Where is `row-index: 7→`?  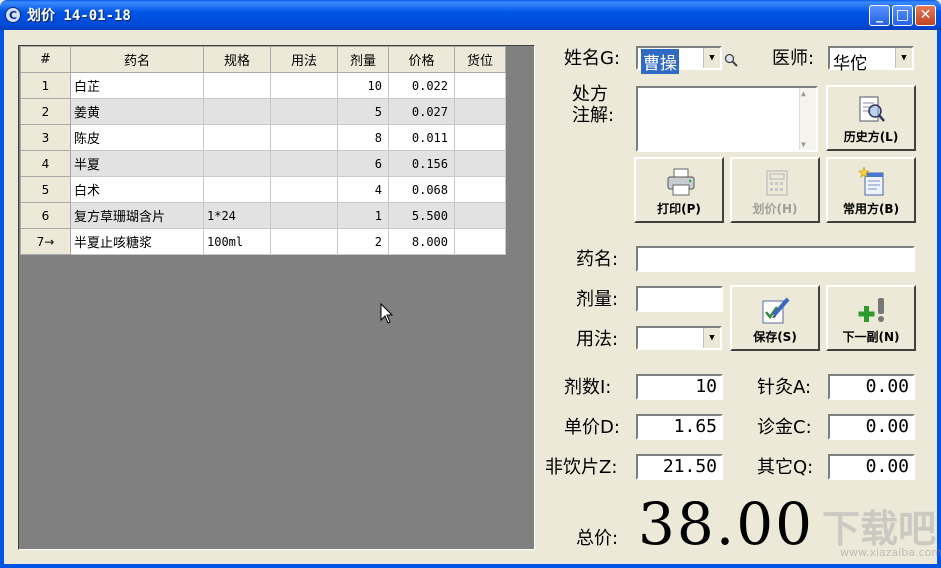
row-index: 7→ is located at coordinates (45, 241).